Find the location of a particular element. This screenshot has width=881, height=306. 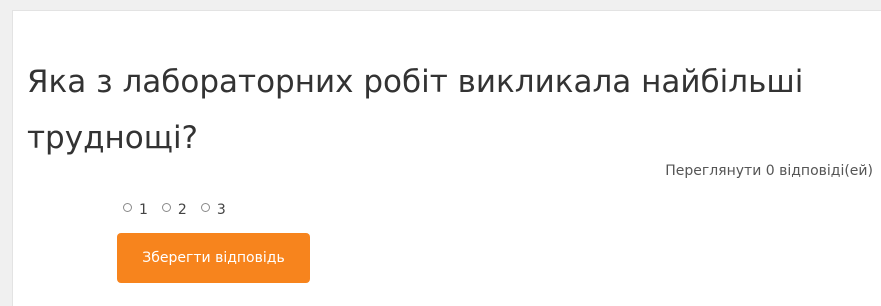

option-label: 3 is located at coordinates (221, 210).